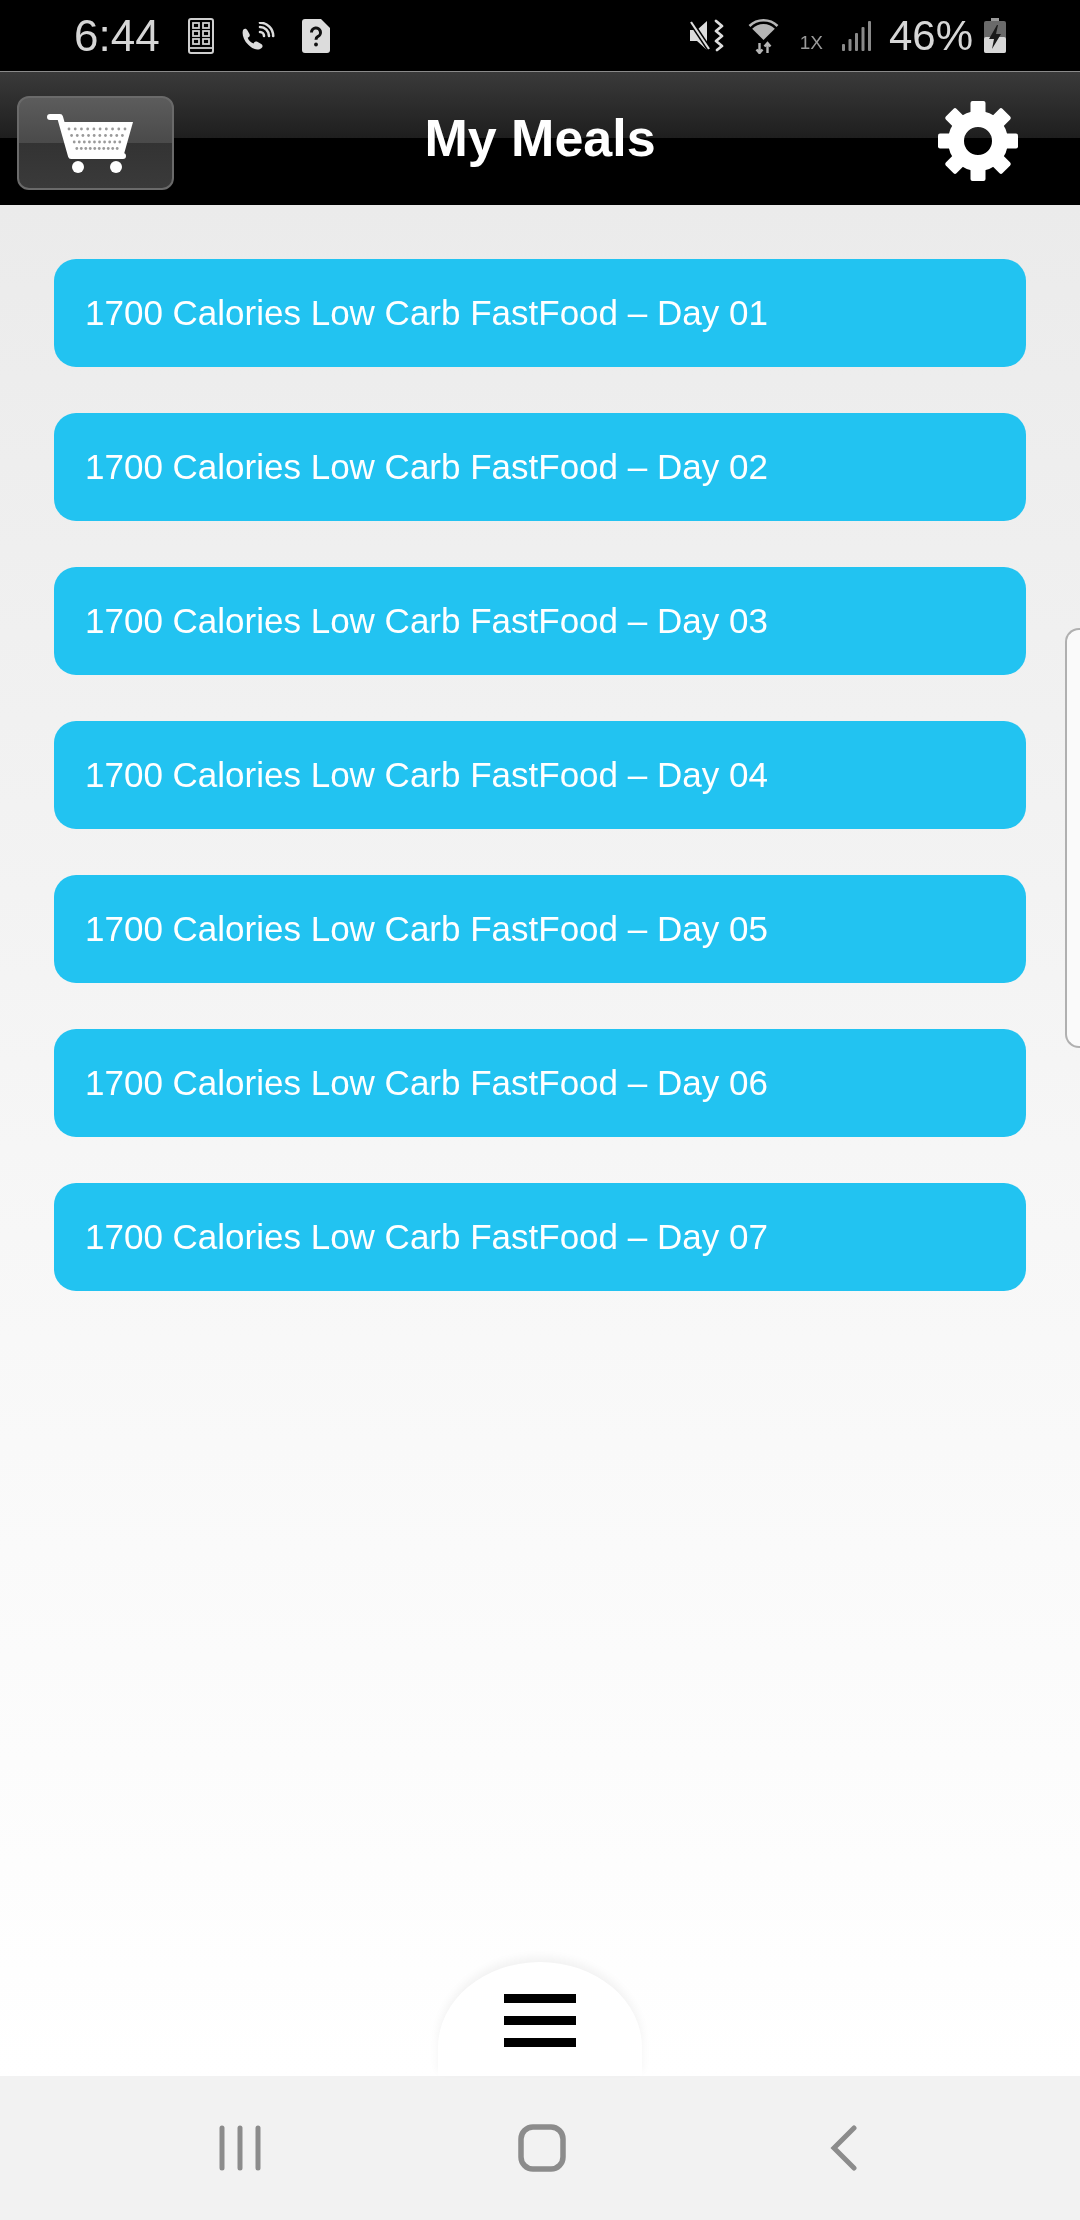 The image size is (1080, 2220). I want to click on settings-icon, so click(978, 140).